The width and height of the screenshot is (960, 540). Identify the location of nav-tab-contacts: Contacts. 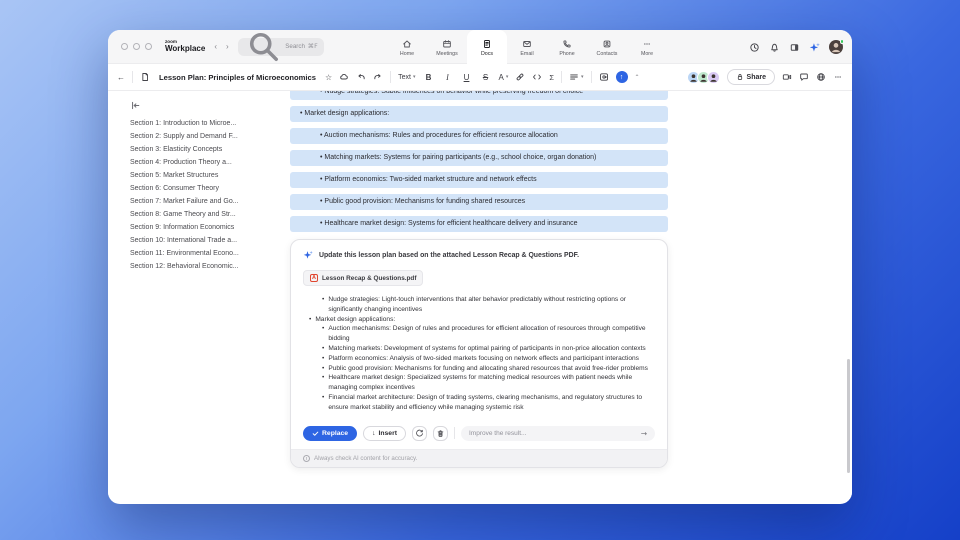
(607, 47).